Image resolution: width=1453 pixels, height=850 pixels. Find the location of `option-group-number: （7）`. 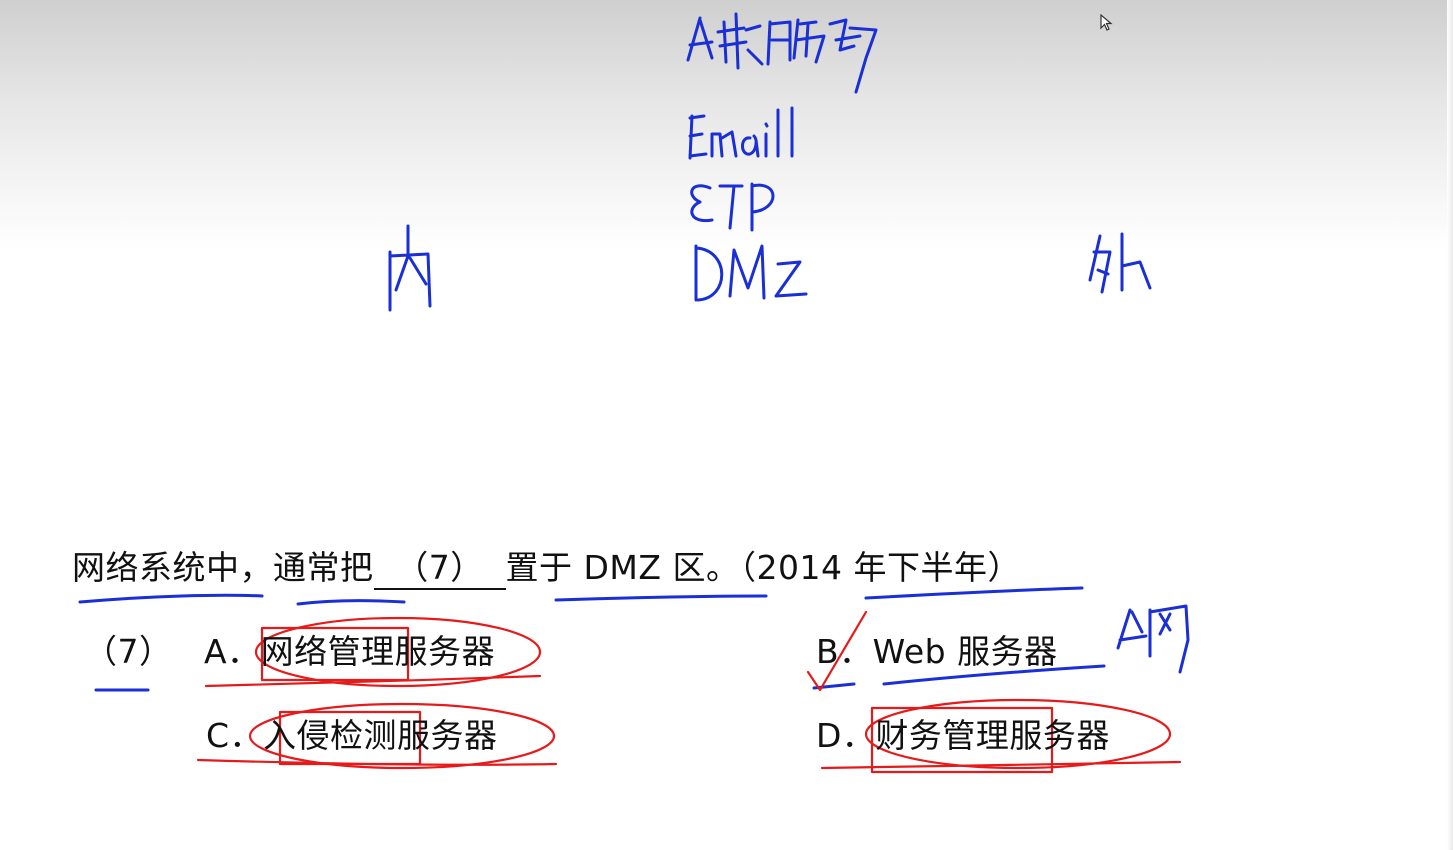

option-group-number: （7） is located at coordinates (128, 651).